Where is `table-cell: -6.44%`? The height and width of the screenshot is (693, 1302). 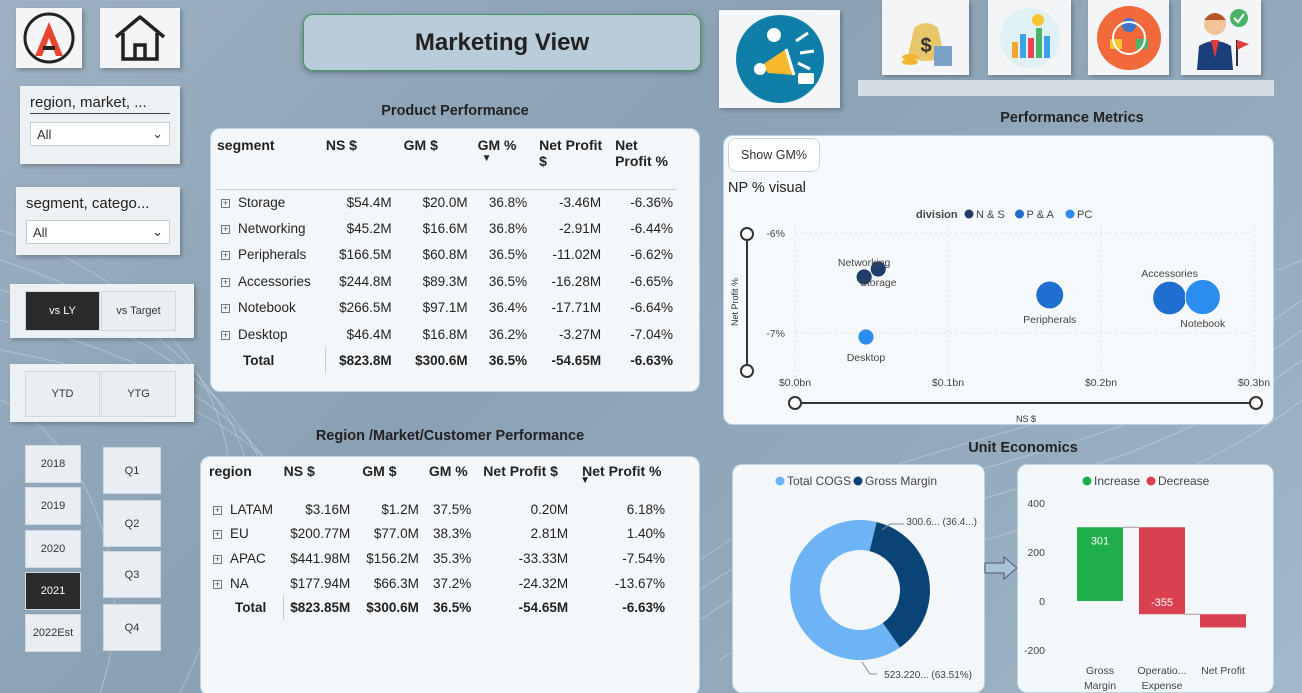
table-cell: -6.44% is located at coordinates (651, 229).